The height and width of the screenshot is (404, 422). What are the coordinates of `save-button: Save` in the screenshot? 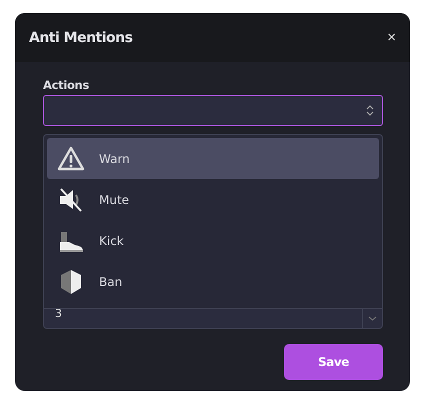 It's located at (333, 362).